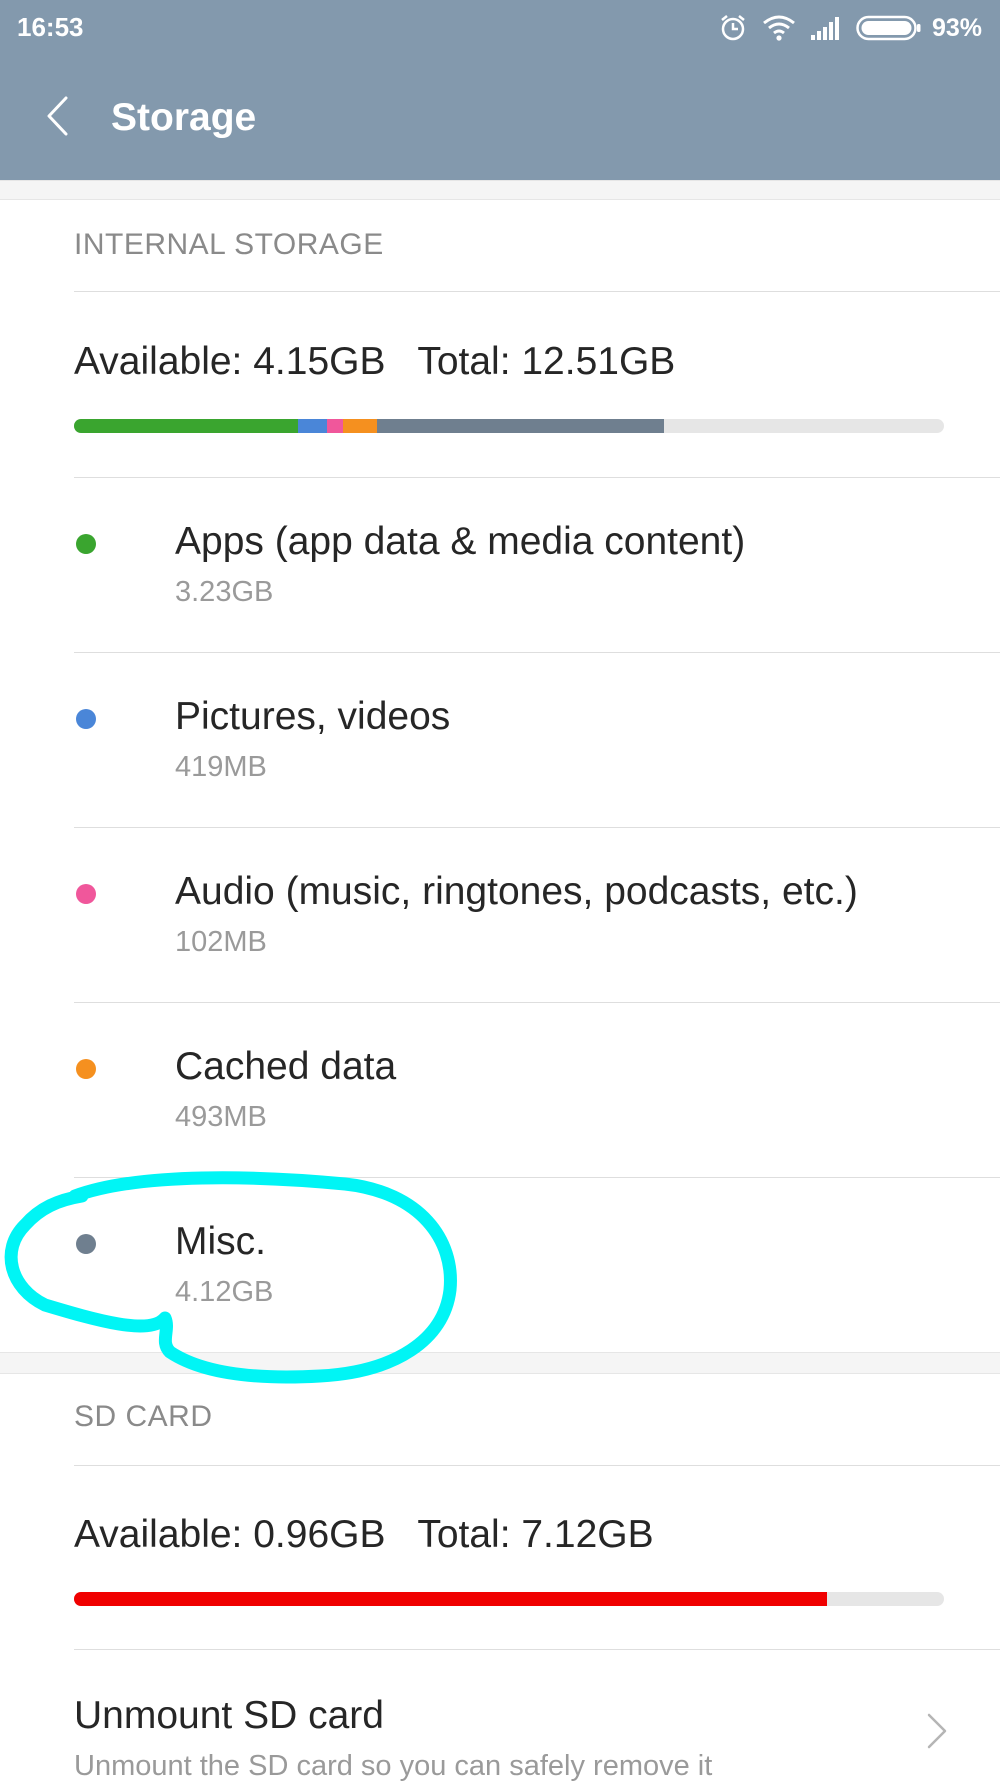 Image resolution: width=1000 pixels, height=1783 pixels. What do you see at coordinates (956, 27) in the screenshot?
I see `battery-percent: 93%` at bounding box center [956, 27].